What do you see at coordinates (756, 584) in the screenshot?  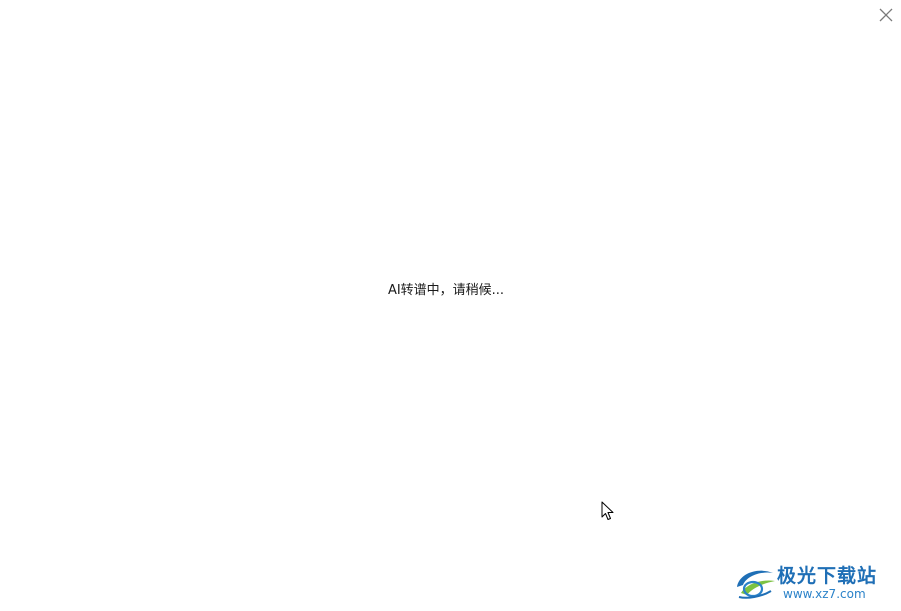 I see `xz7-logo-icon` at bounding box center [756, 584].